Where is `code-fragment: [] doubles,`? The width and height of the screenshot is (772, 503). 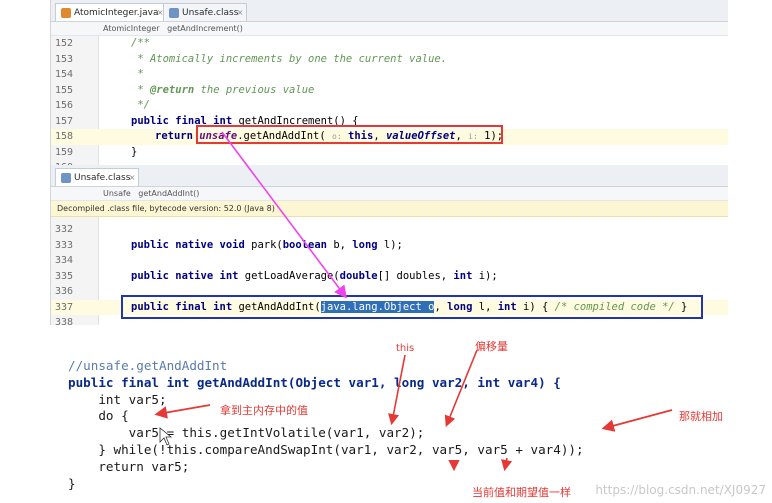
code-fragment: [] doubles, is located at coordinates (415, 275).